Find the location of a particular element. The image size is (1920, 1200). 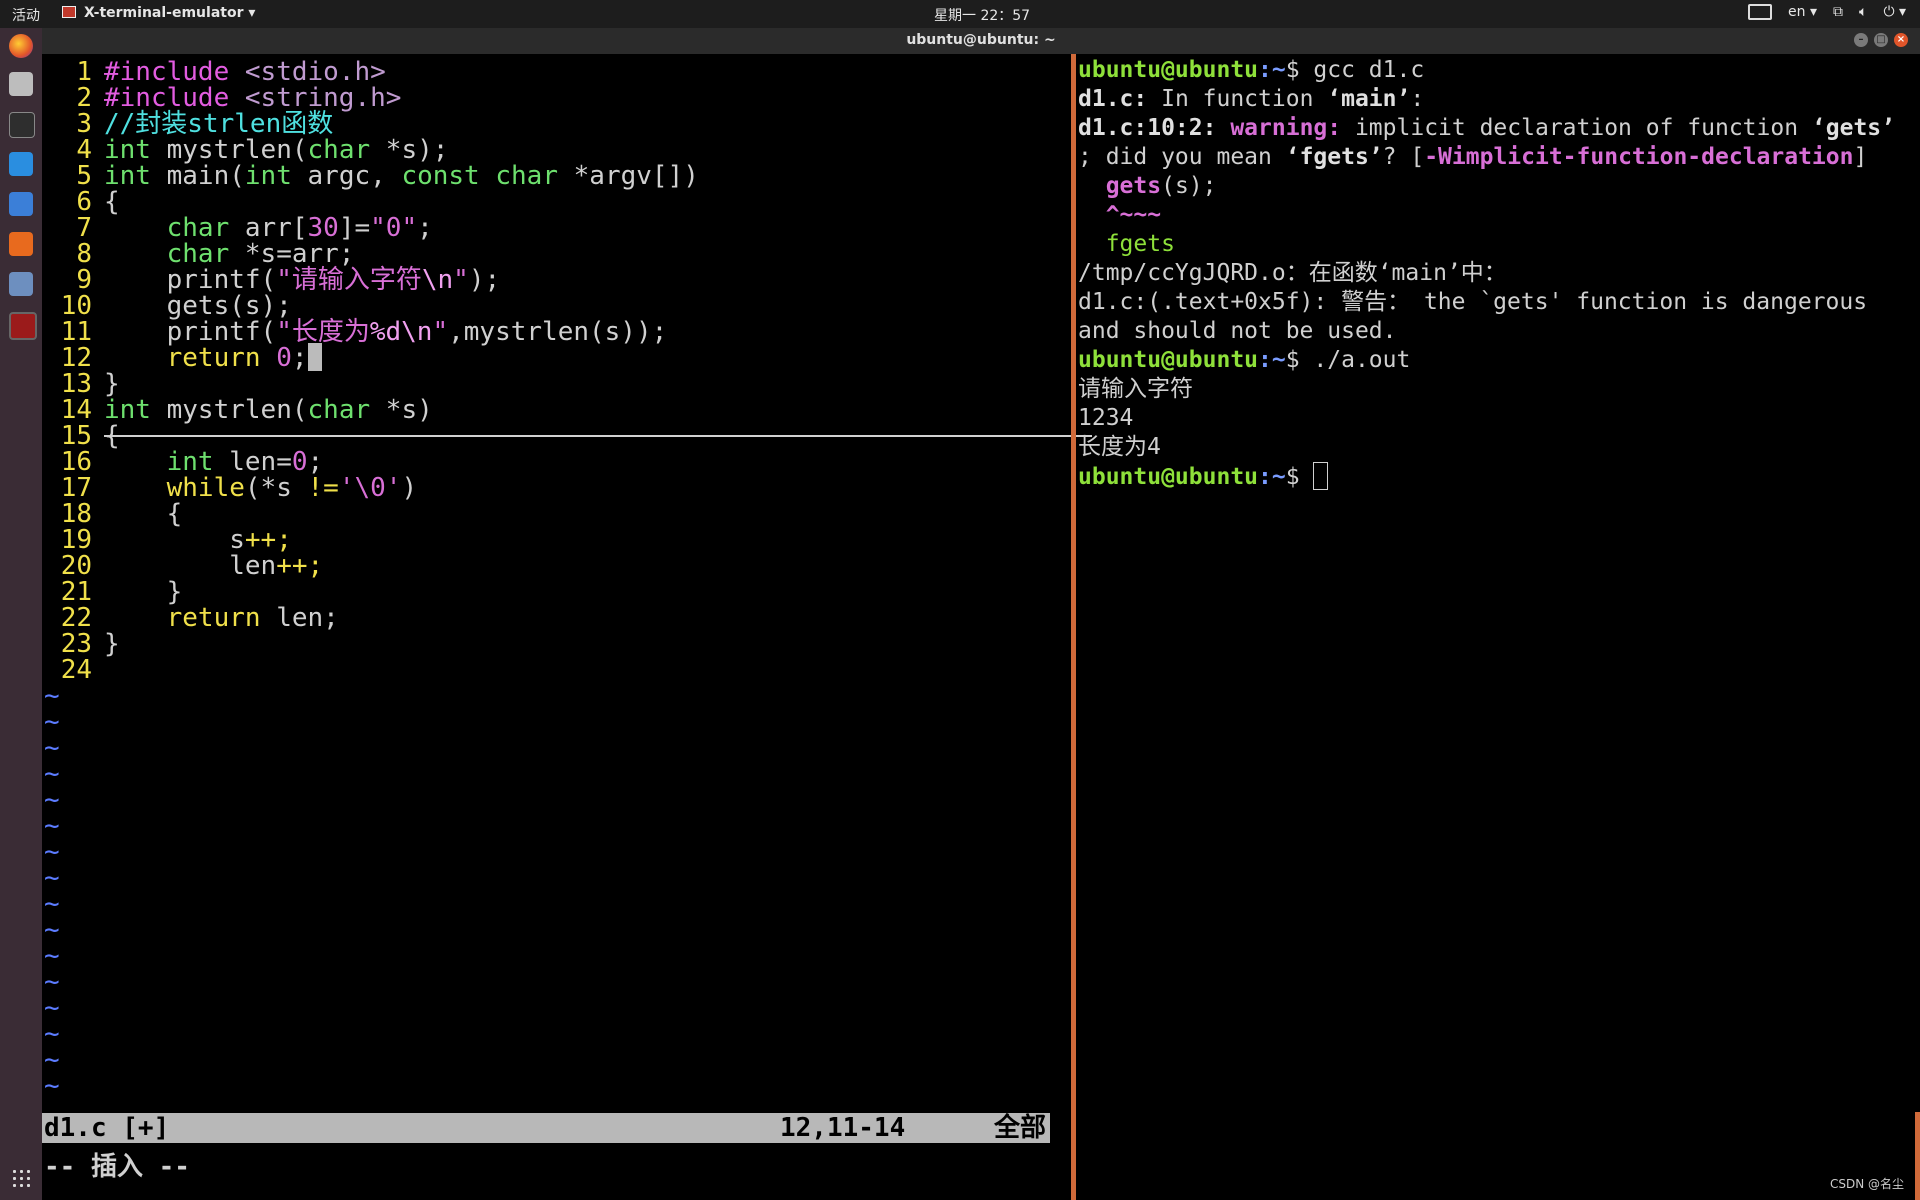

output-line: 请输入字符 is located at coordinates (1135, 389).